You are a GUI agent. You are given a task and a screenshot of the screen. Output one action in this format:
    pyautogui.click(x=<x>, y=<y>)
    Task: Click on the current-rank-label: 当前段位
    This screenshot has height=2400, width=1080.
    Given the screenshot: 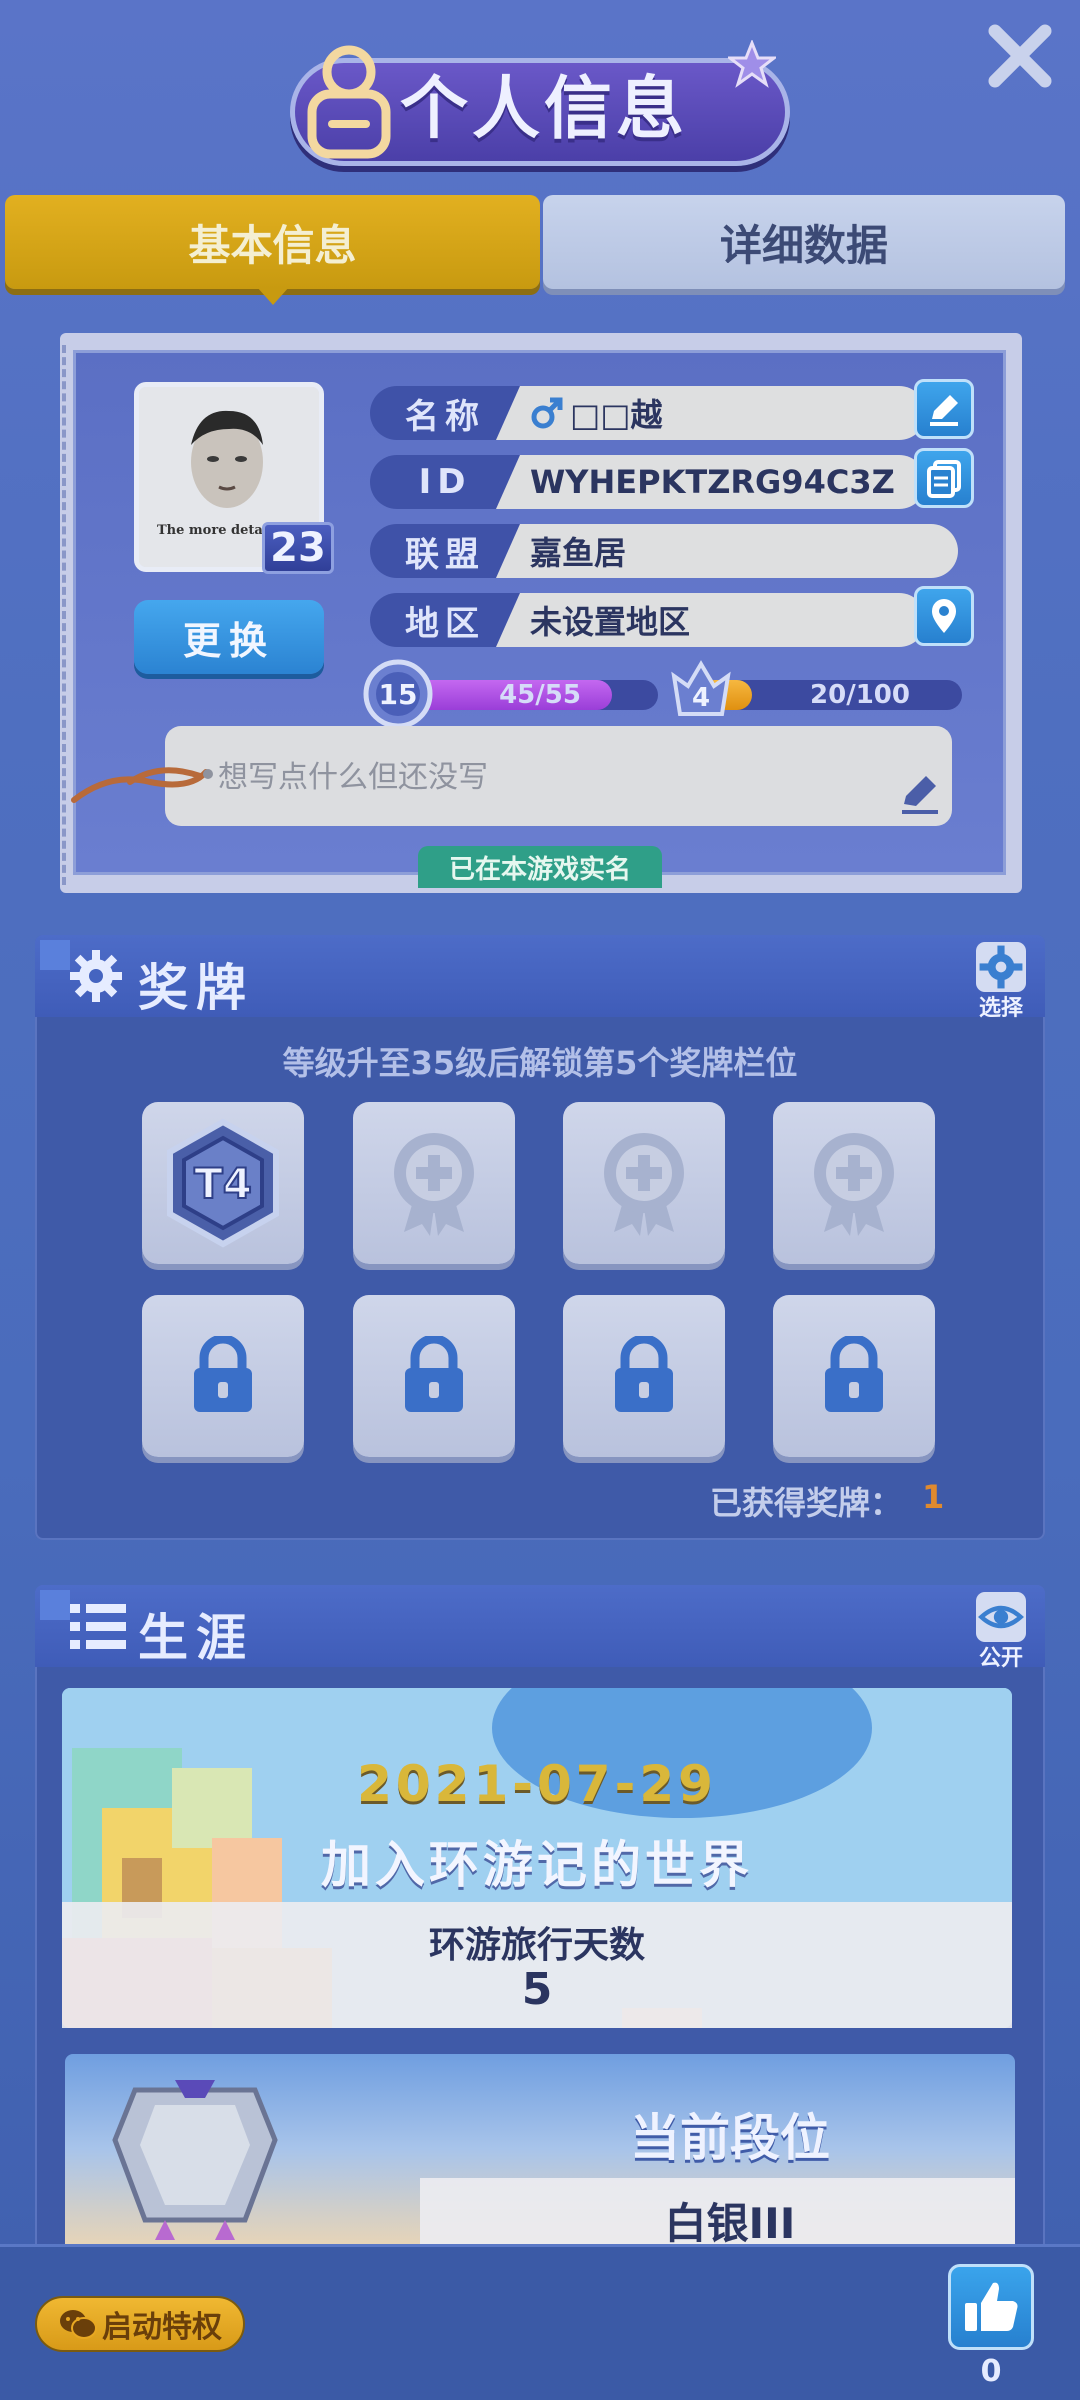 What is the action you would take?
    pyautogui.click(x=730, y=2138)
    